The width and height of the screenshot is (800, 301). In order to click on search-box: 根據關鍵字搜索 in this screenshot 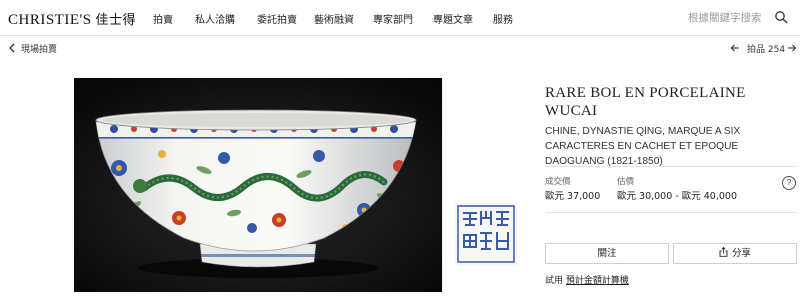, I will do `click(739, 18)`.